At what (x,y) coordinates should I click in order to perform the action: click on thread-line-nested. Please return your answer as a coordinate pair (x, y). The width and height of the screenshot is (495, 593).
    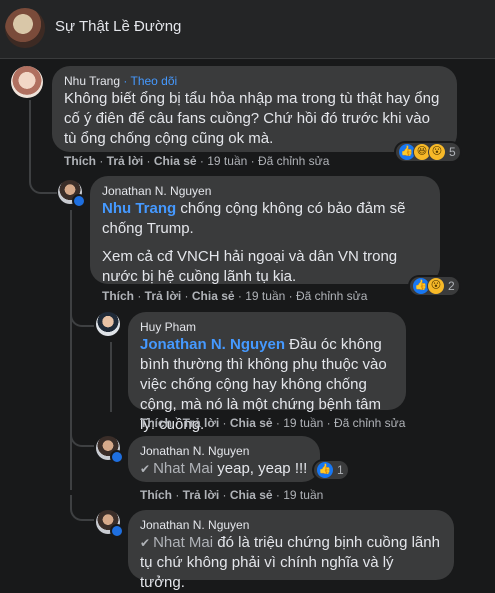
    Looking at the image, I should click on (111, 377).